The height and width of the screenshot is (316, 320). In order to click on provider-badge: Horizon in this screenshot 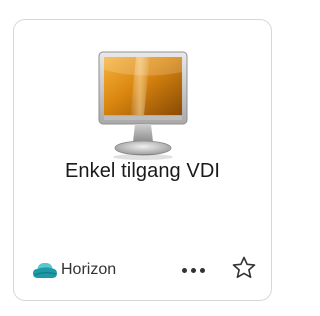, I will do `click(74, 270)`.